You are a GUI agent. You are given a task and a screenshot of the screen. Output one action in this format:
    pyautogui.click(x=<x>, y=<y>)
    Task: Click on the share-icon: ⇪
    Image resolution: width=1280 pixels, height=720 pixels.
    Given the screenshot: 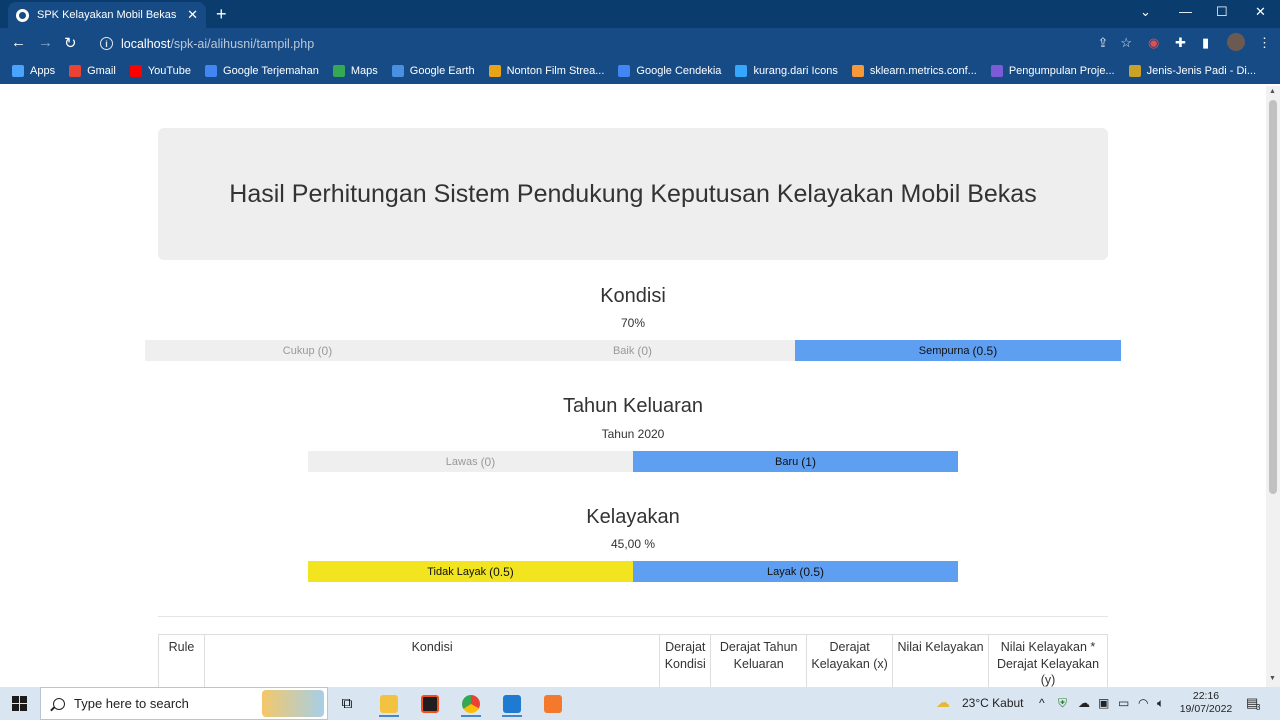 What is the action you would take?
    pyautogui.click(x=1102, y=43)
    